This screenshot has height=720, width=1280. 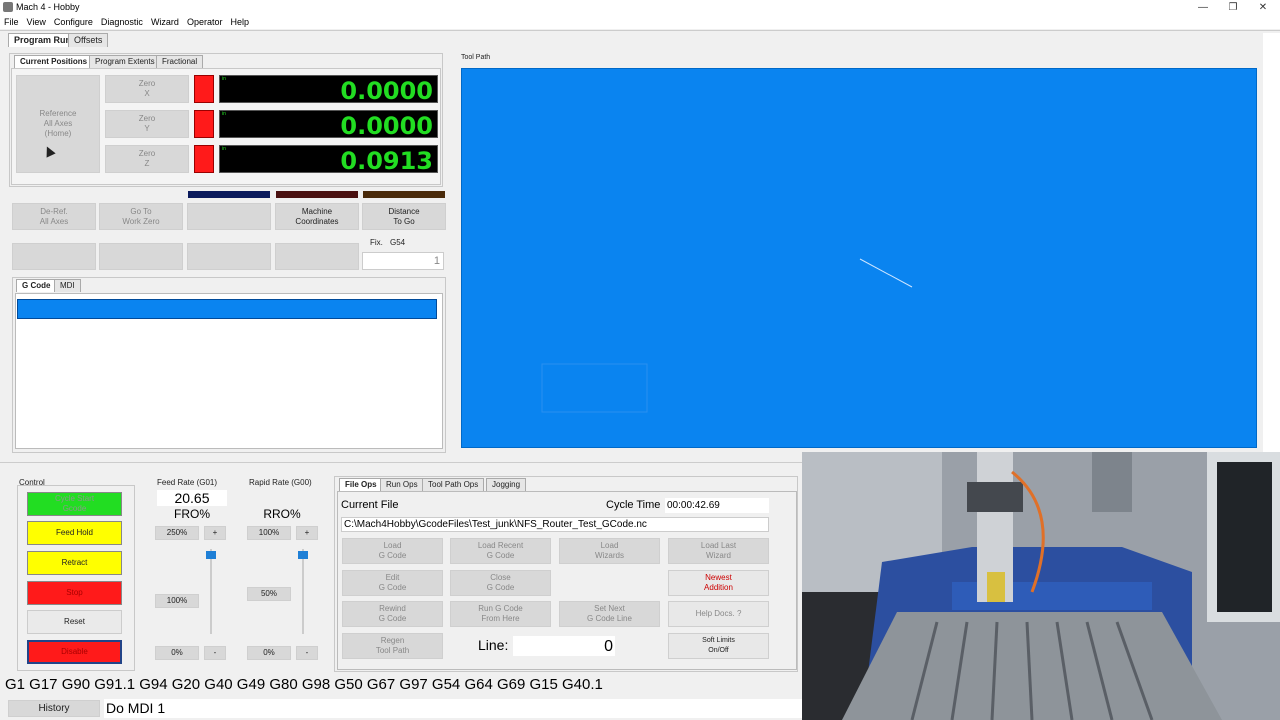 What do you see at coordinates (370, 505) in the screenshot?
I see `current-file-label: Current File` at bounding box center [370, 505].